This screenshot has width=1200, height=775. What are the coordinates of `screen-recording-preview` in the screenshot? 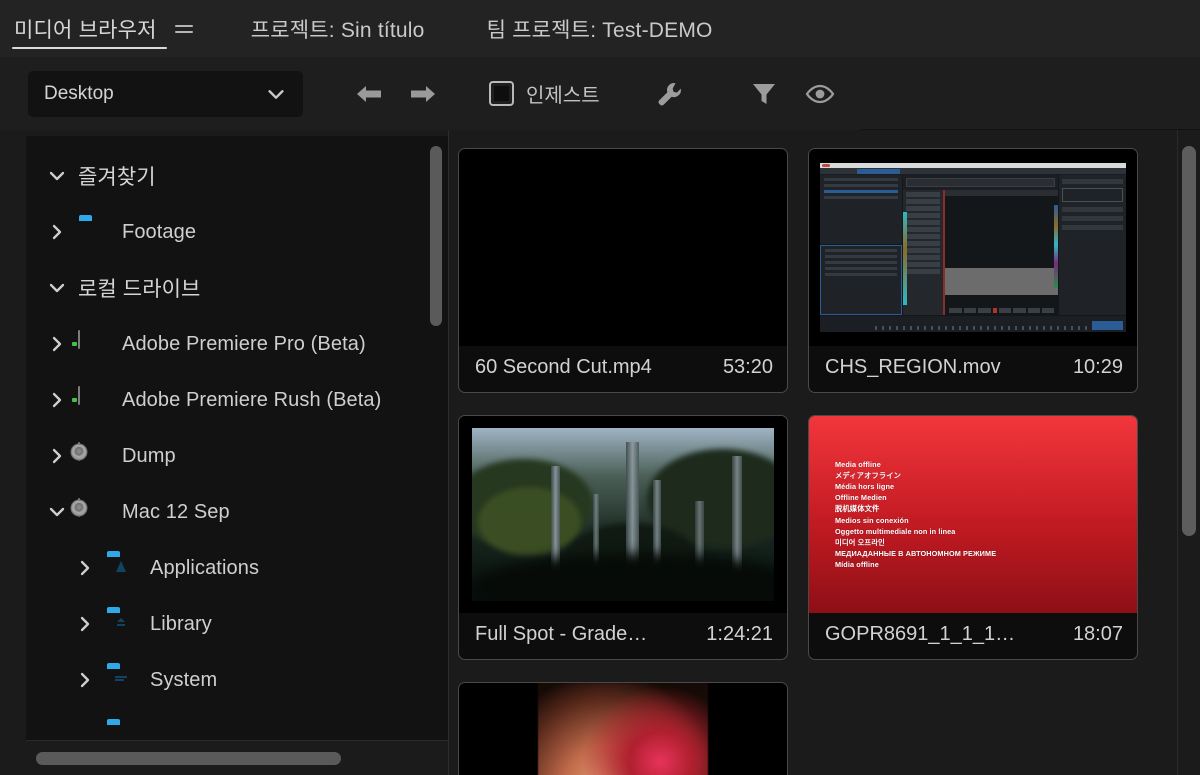 It's located at (973, 247).